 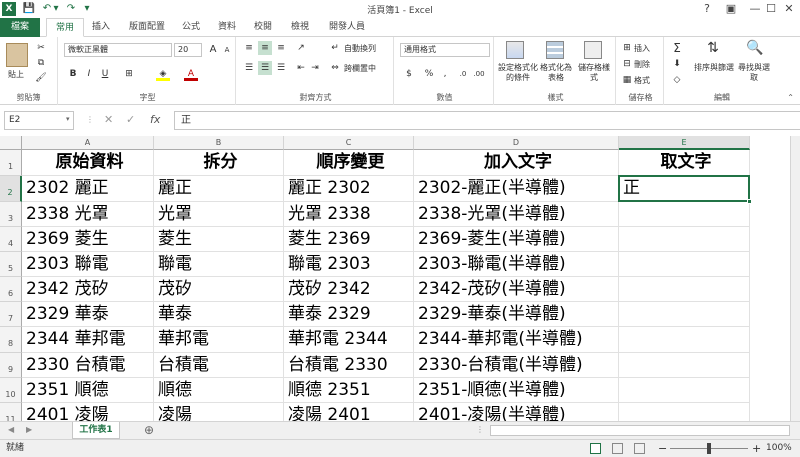 I want to click on name-box-dropdown-icon: ▾, so click(x=68, y=119).